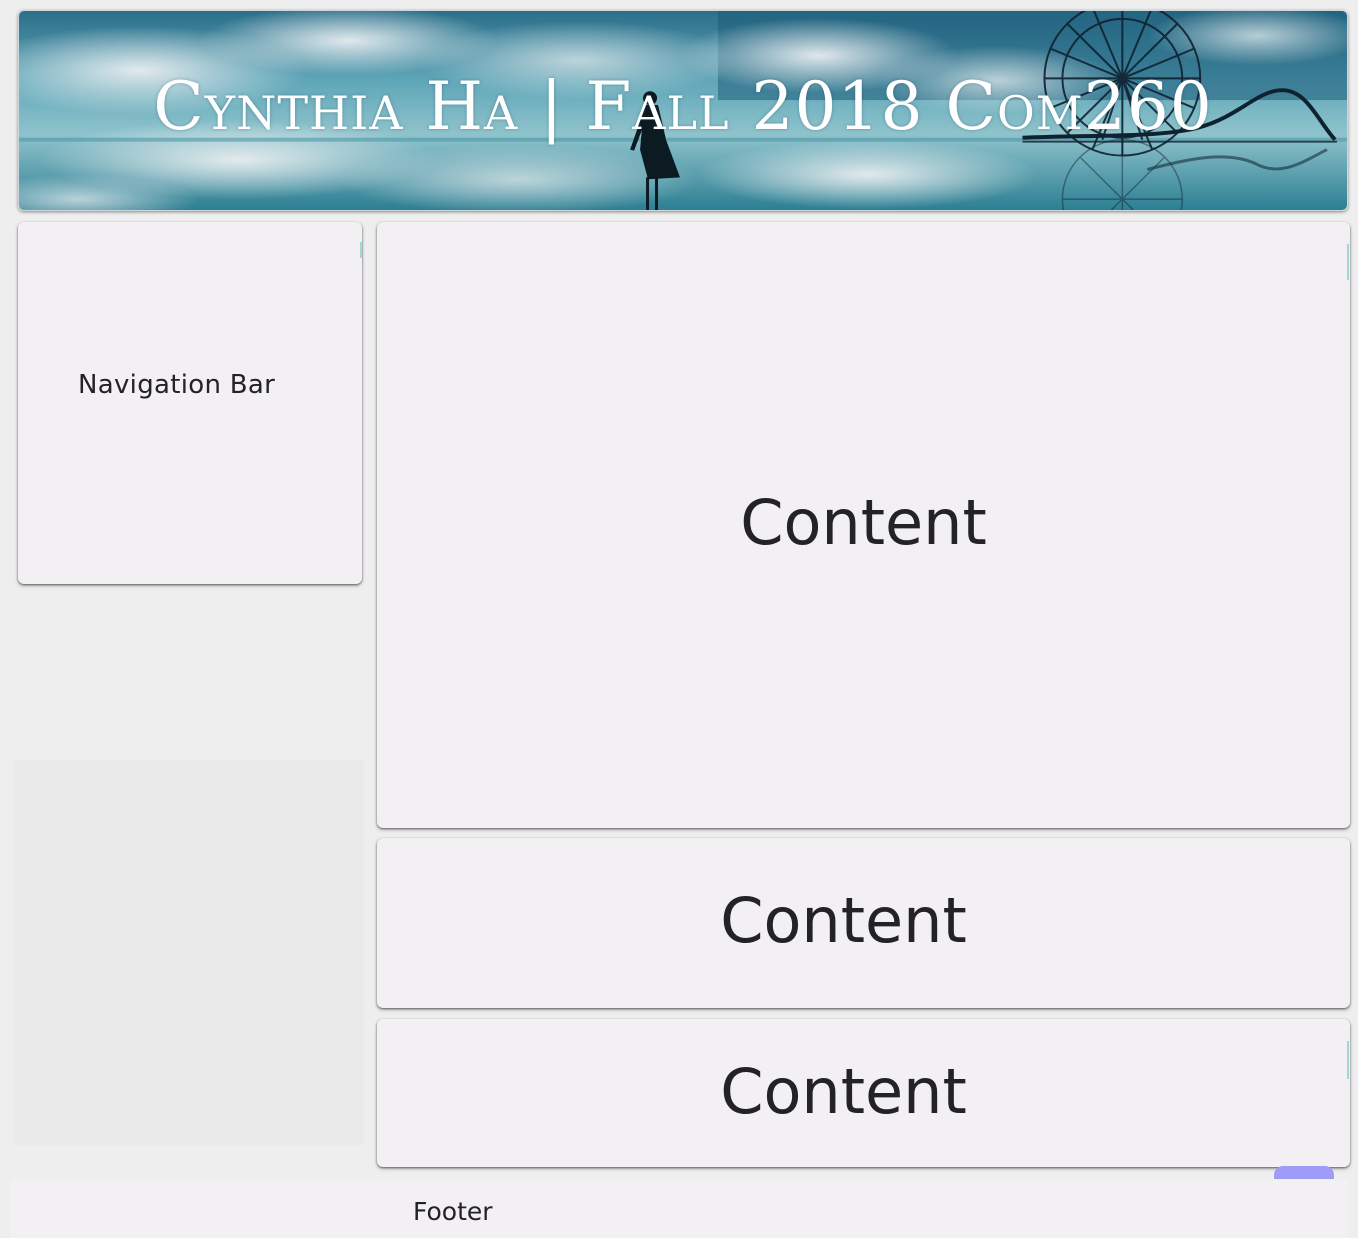 Image resolution: width=1358 pixels, height=1238 pixels. What do you see at coordinates (190, 403) in the screenshot?
I see `navigation-bar: Navigation Bar` at bounding box center [190, 403].